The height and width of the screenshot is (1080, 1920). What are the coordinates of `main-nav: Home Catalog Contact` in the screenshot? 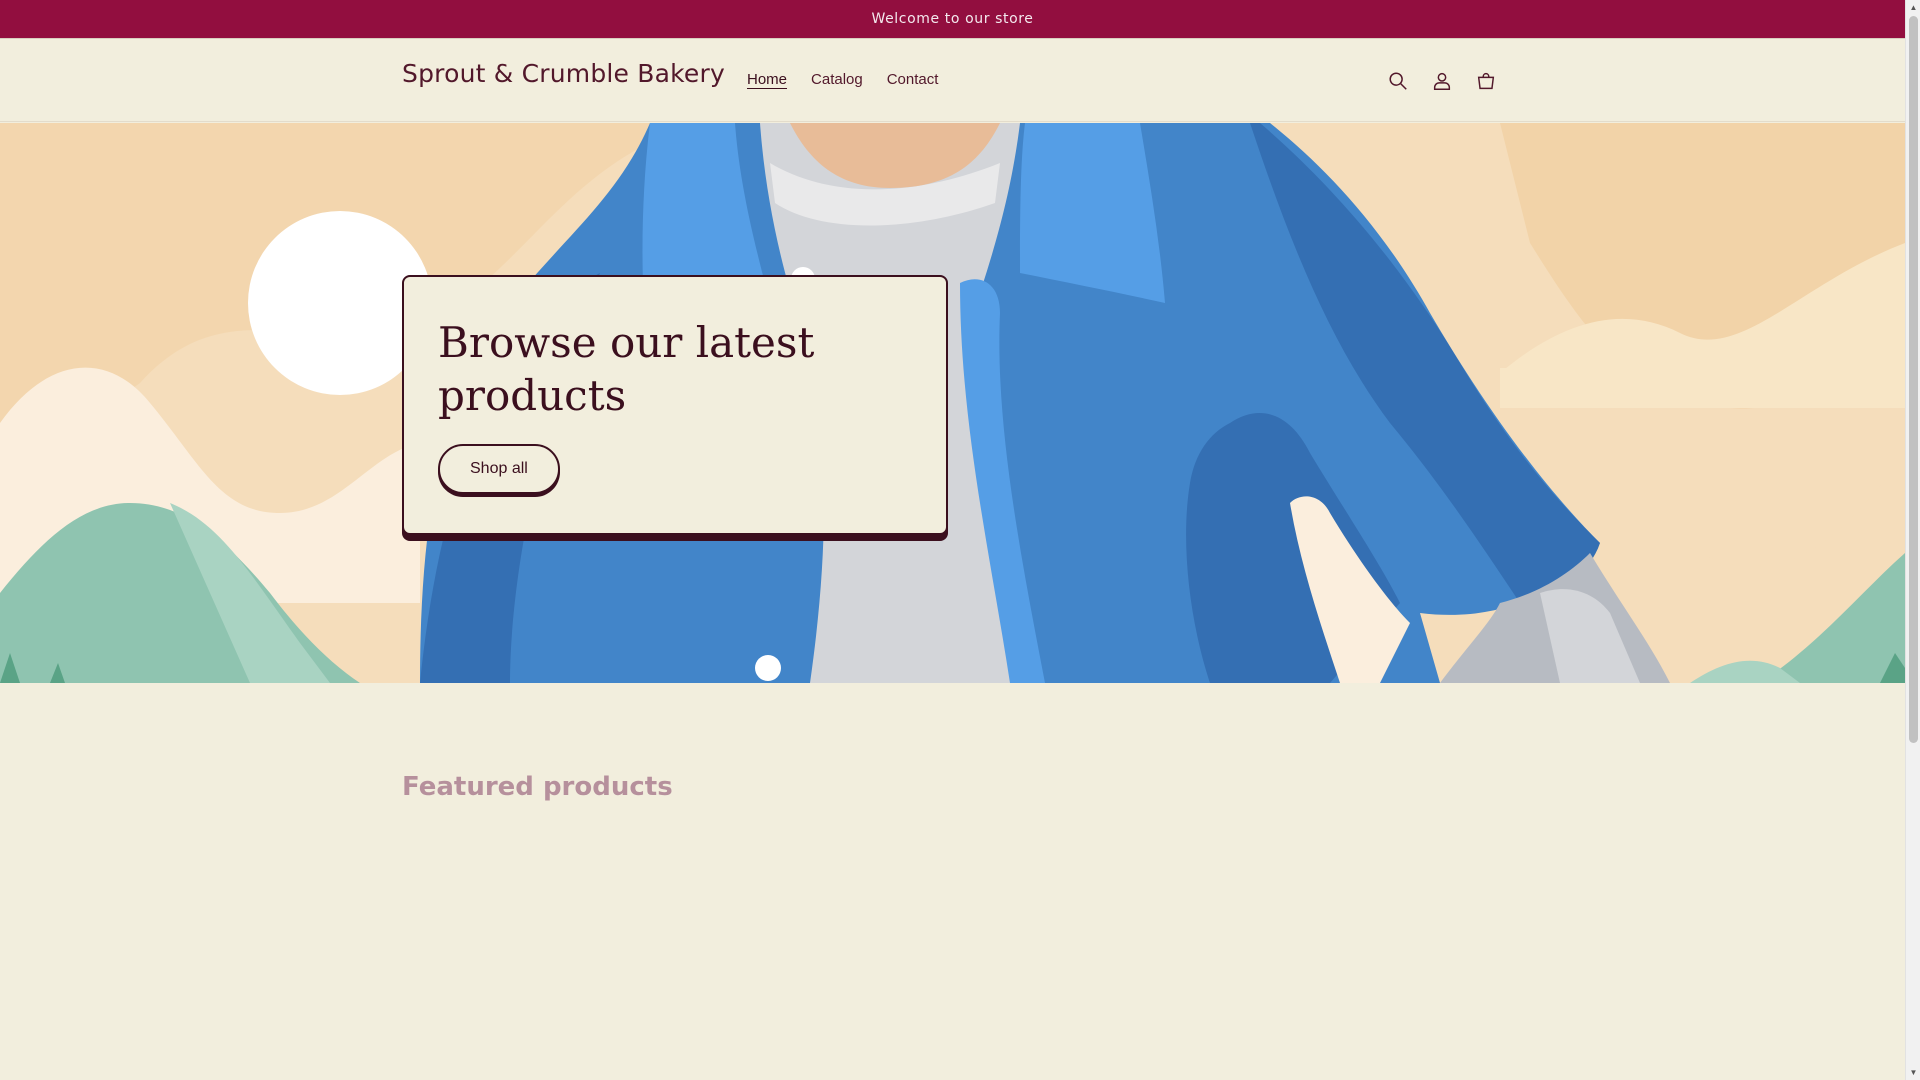 It's located at (842, 79).